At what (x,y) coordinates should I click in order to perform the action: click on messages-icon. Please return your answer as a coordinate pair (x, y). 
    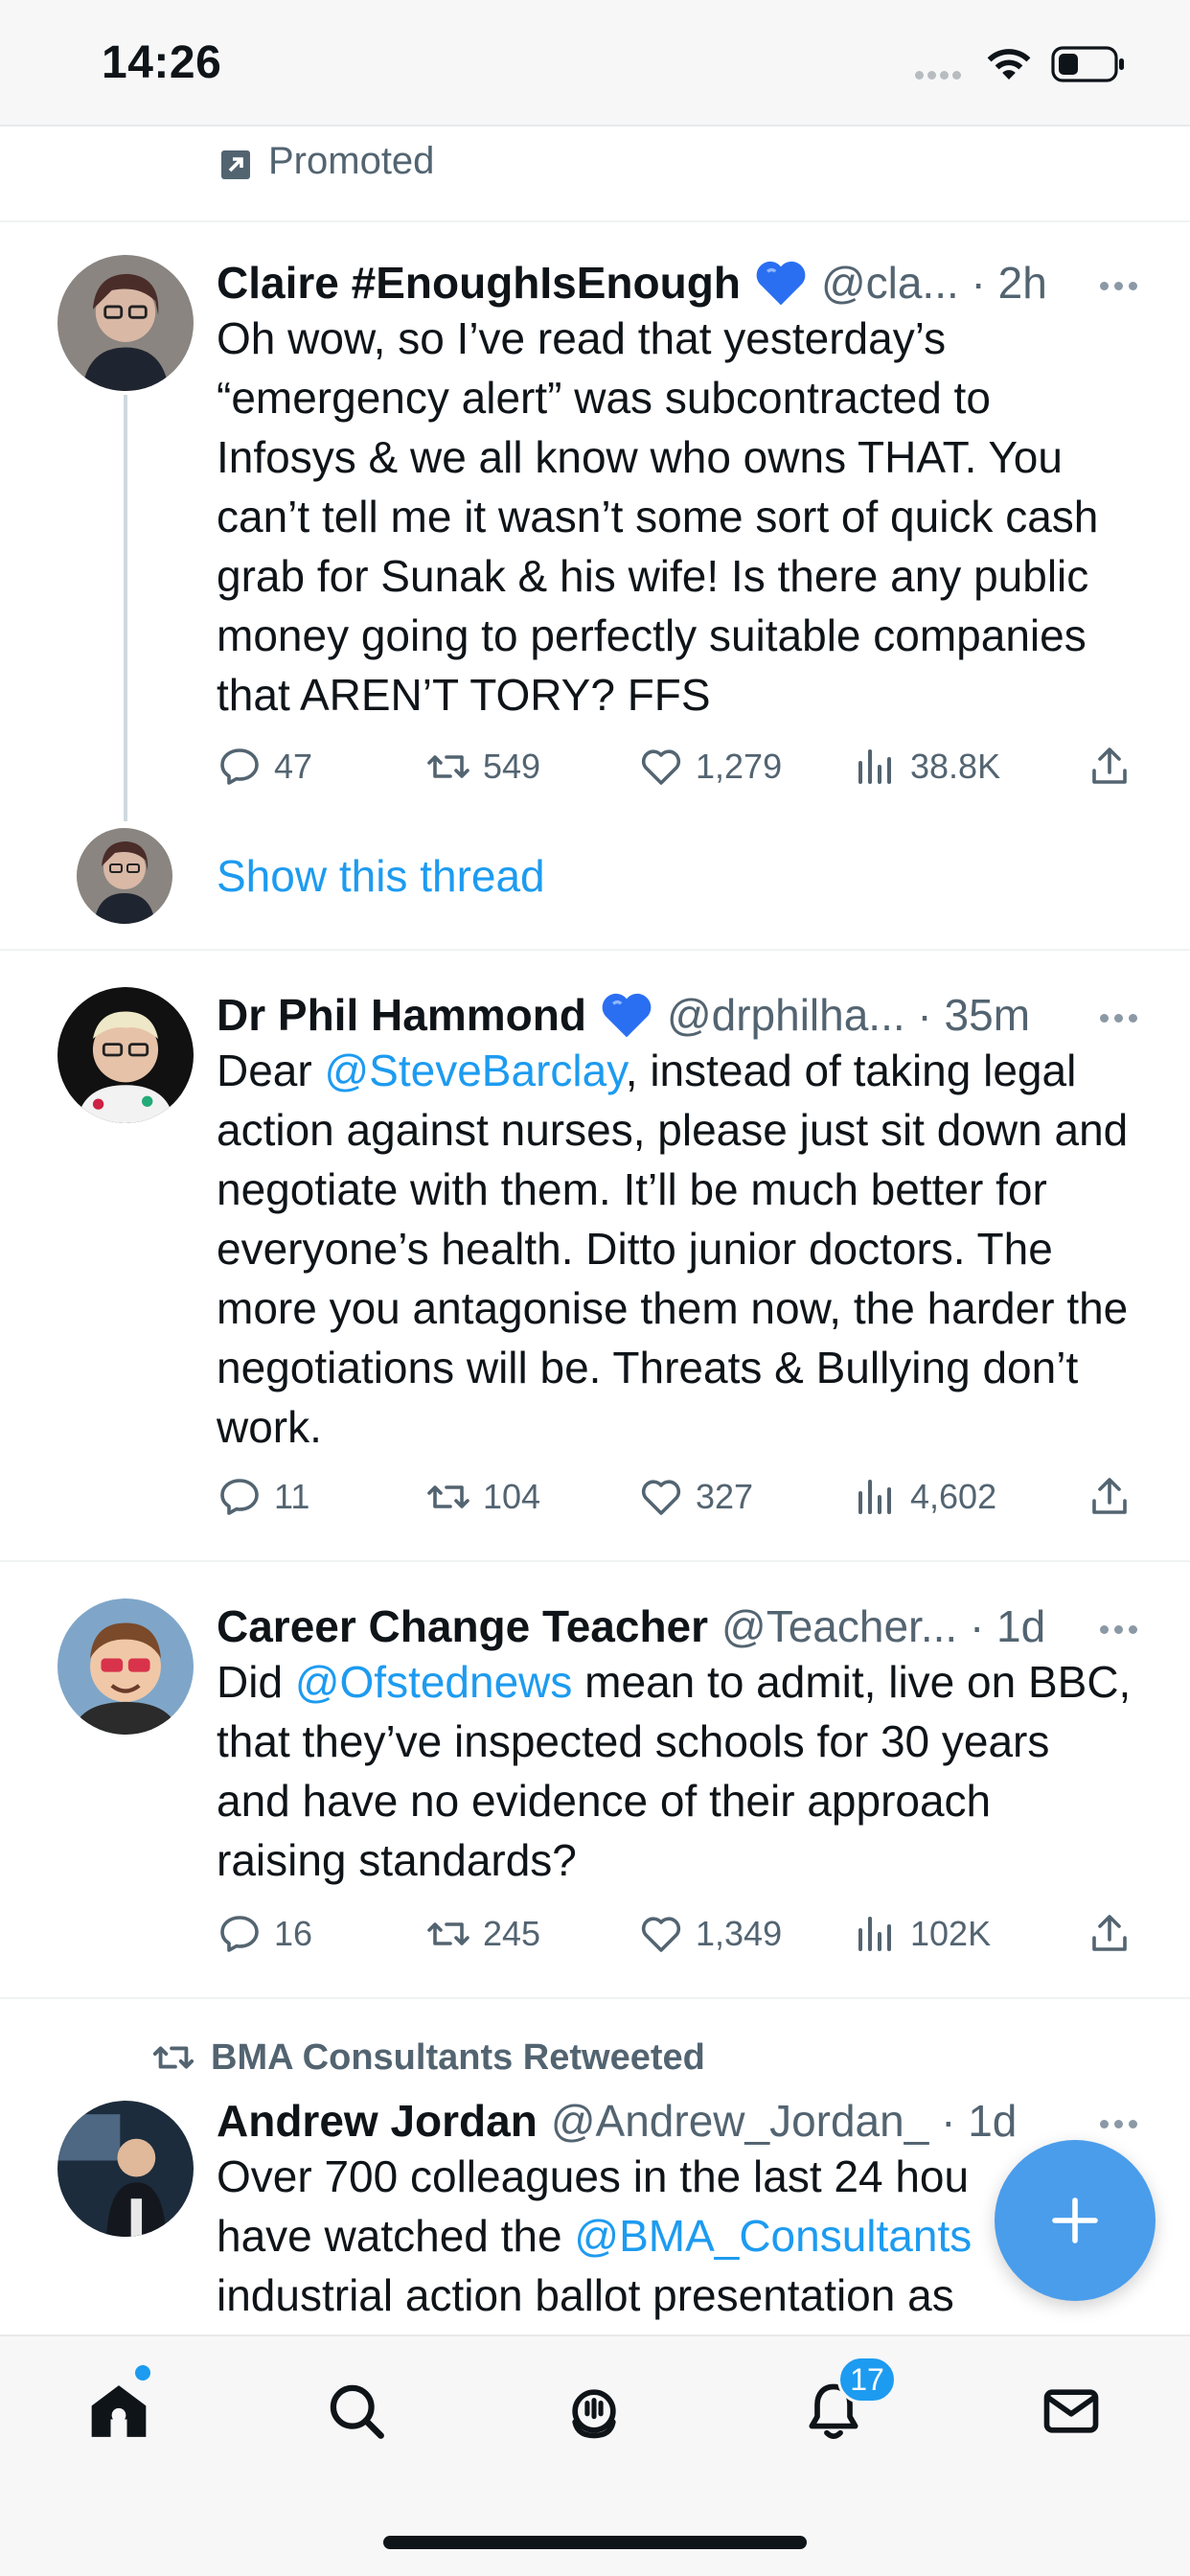
    Looking at the image, I should click on (1071, 2411).